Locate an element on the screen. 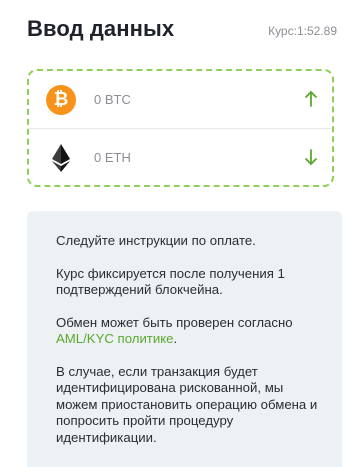  info-aml-suffix: . is located at coordinates (175, 338).